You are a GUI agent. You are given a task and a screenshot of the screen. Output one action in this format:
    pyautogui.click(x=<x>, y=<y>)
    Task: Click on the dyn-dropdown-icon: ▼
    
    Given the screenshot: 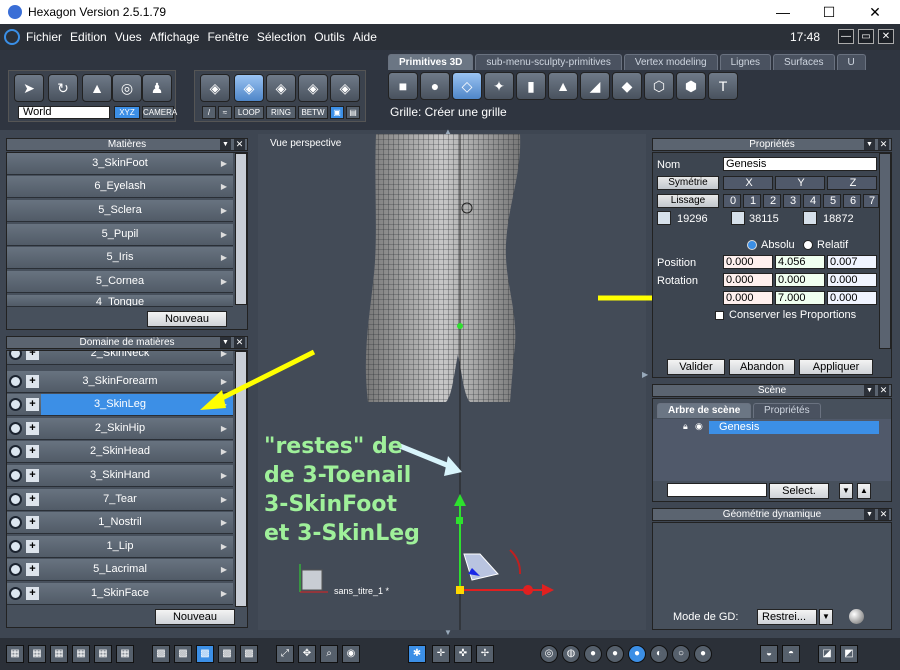 What is the action you would take?
    pyautogui.click(x=869, y=514)
    